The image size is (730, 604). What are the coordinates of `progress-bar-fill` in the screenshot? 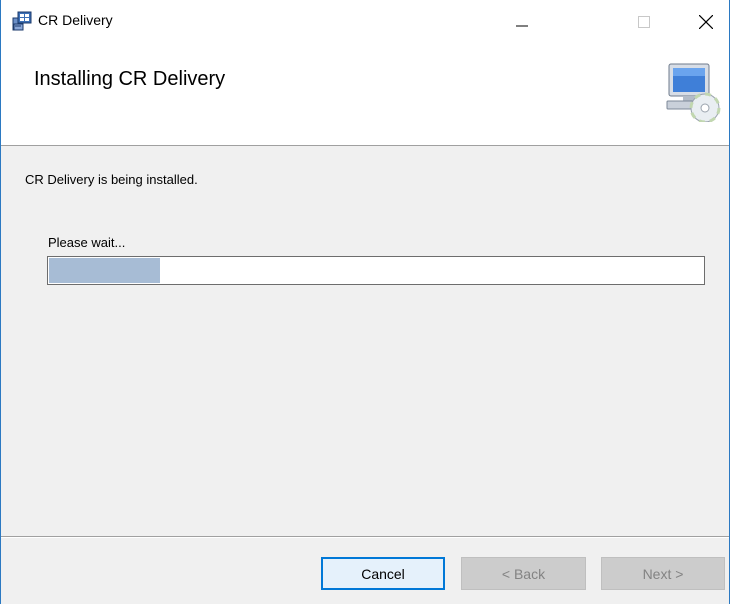 It's located at (104, 270).